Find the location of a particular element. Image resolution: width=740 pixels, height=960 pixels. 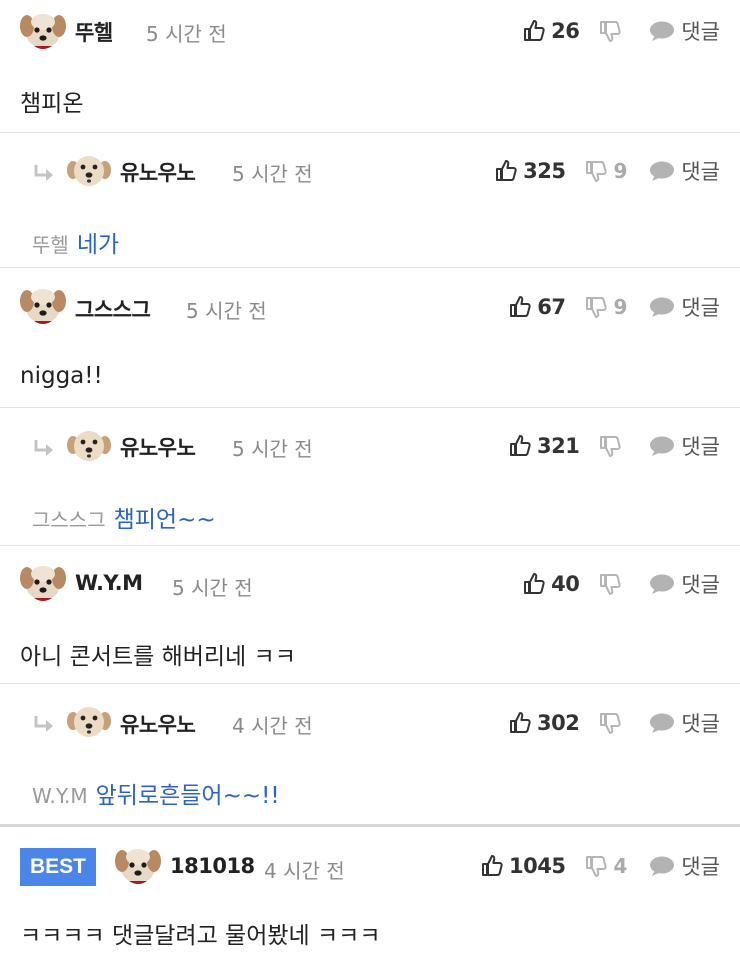

mention-author: 그스스그 is located at coordinates (69, 520).